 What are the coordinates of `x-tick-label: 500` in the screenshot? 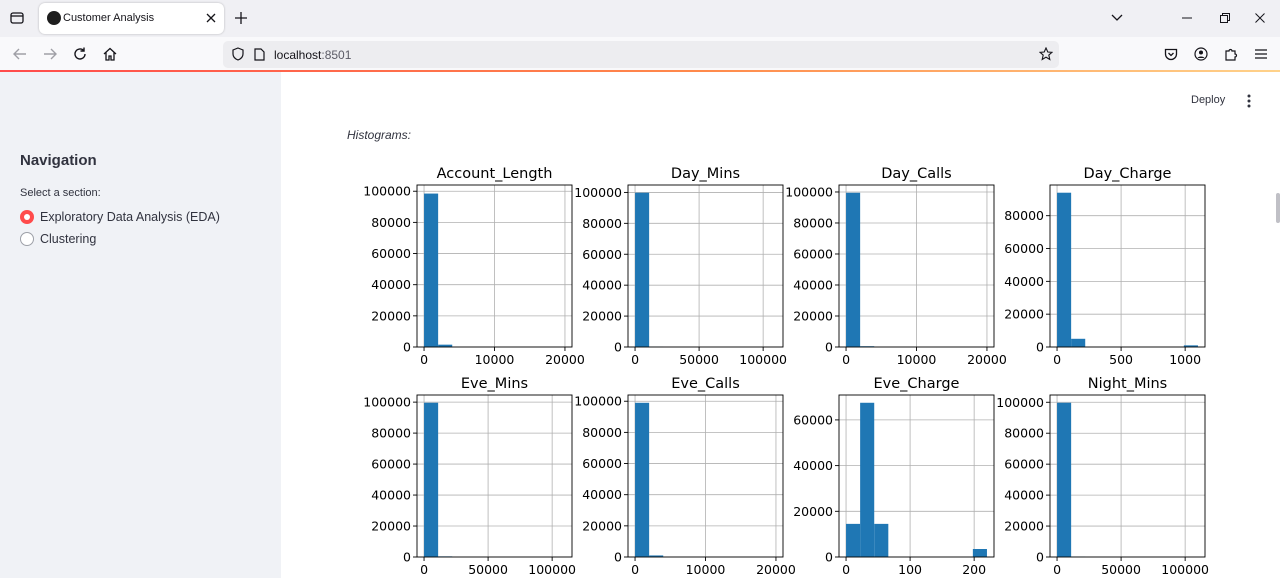 It's located at (1121, 359).